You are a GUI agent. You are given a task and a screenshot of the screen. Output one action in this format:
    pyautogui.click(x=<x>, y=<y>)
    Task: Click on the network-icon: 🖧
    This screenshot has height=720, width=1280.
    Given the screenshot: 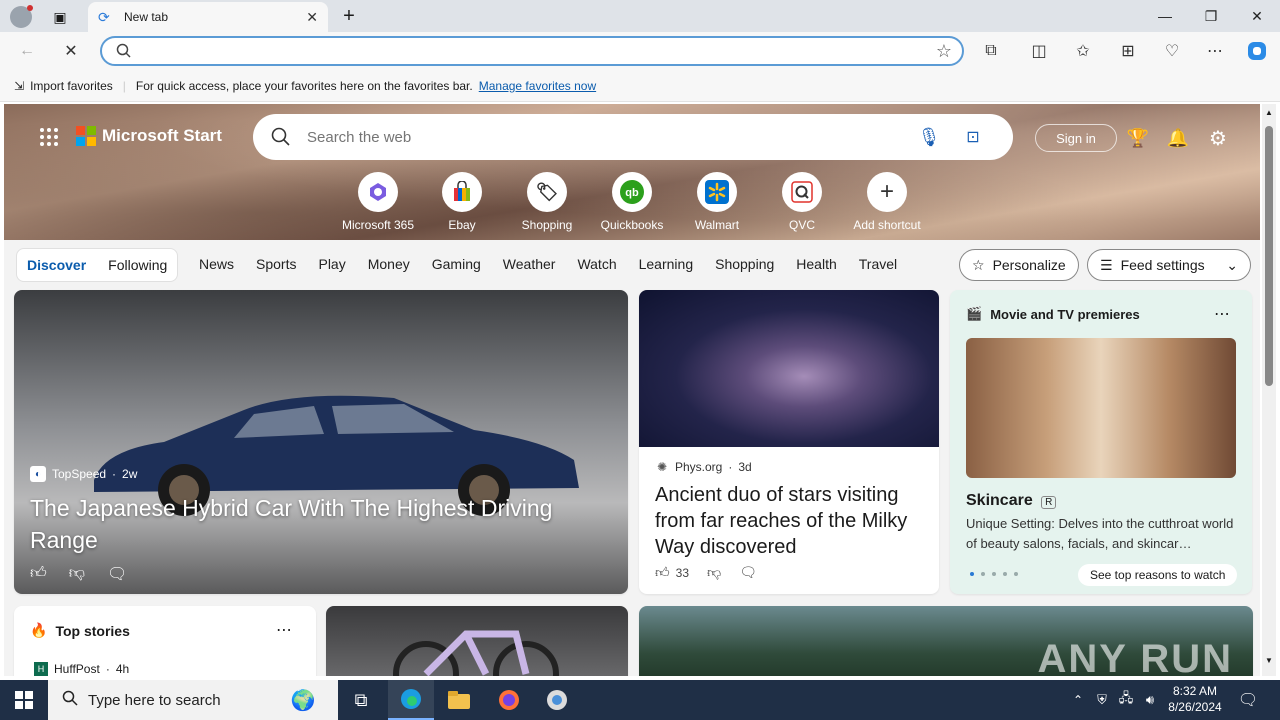 What is the action you would take?
    pyautogui.click(x=1126, y=700)
    